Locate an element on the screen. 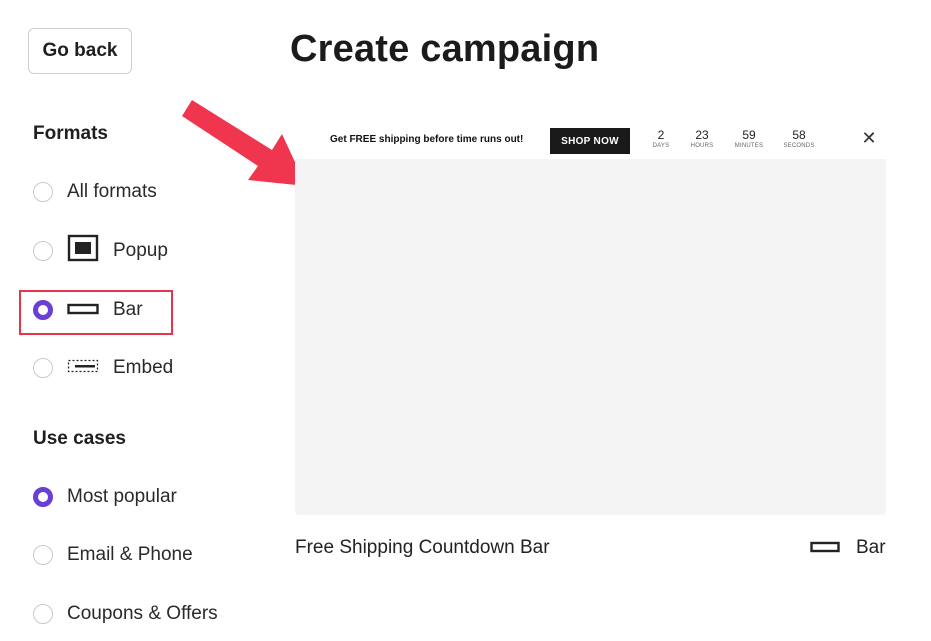  template-format-label: Bar is located at coordinates (871, 547).